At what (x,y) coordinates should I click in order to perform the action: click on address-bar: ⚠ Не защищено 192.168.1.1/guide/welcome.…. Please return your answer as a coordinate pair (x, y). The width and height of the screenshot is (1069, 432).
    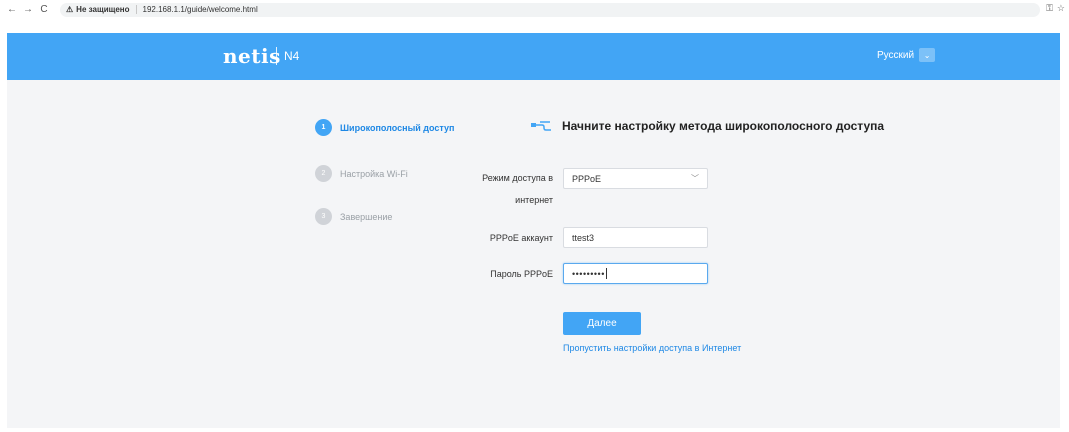
    Looking at the image, I should click on (550, 9).